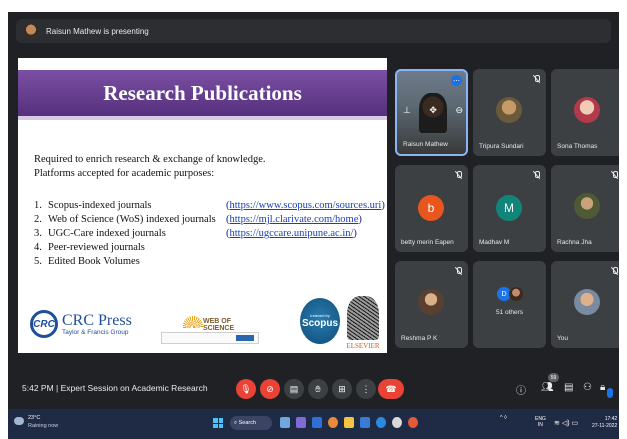 The width and height of the screenshot is (627, 439). I want to click on language-indicator: ENG IN, so click(540, 422).